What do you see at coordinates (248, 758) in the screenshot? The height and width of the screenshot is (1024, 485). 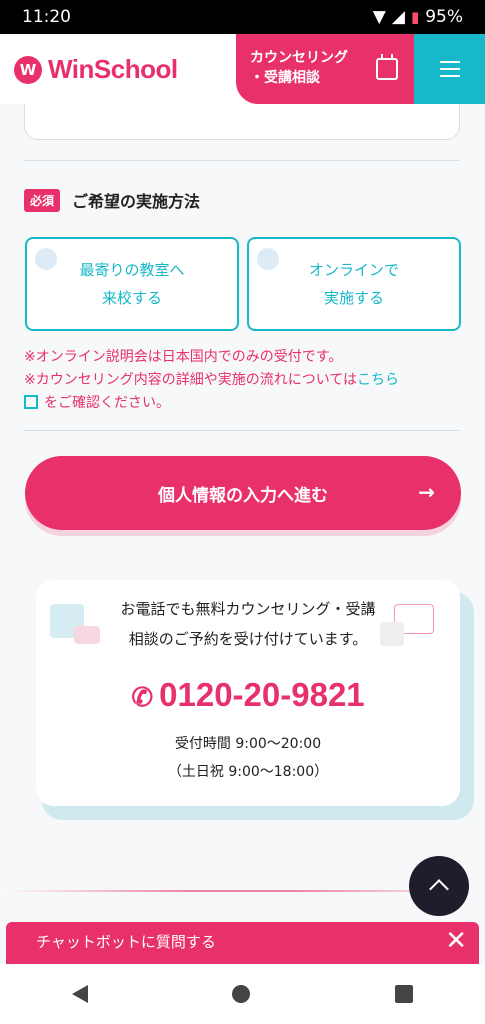 I see `reception-hours: 受付時間 9:00〜20:00 （土日祝 9:00〜18:00）` at bounding box center [248, 758].